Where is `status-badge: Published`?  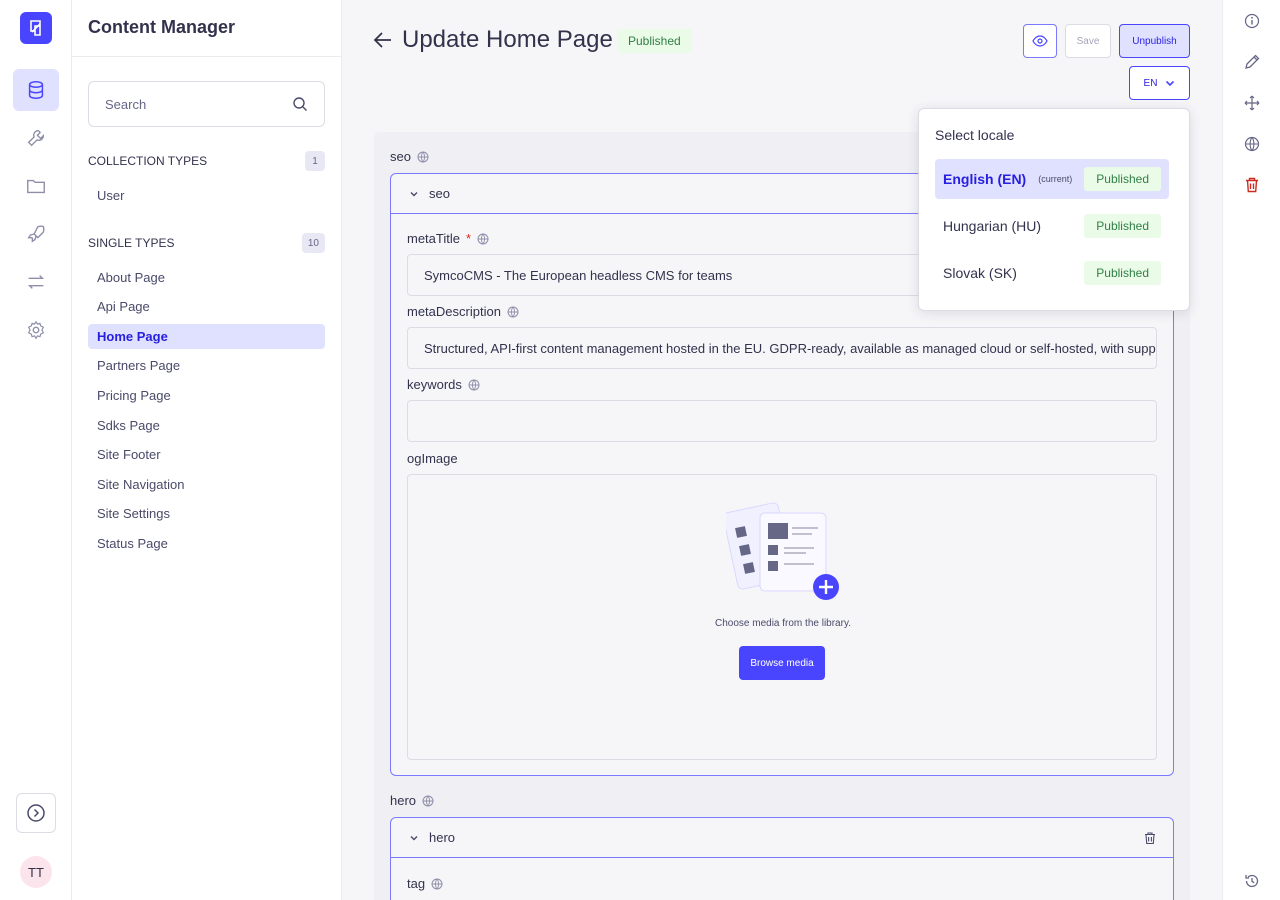
status-badge: Published is located at coordinates (654, 41).